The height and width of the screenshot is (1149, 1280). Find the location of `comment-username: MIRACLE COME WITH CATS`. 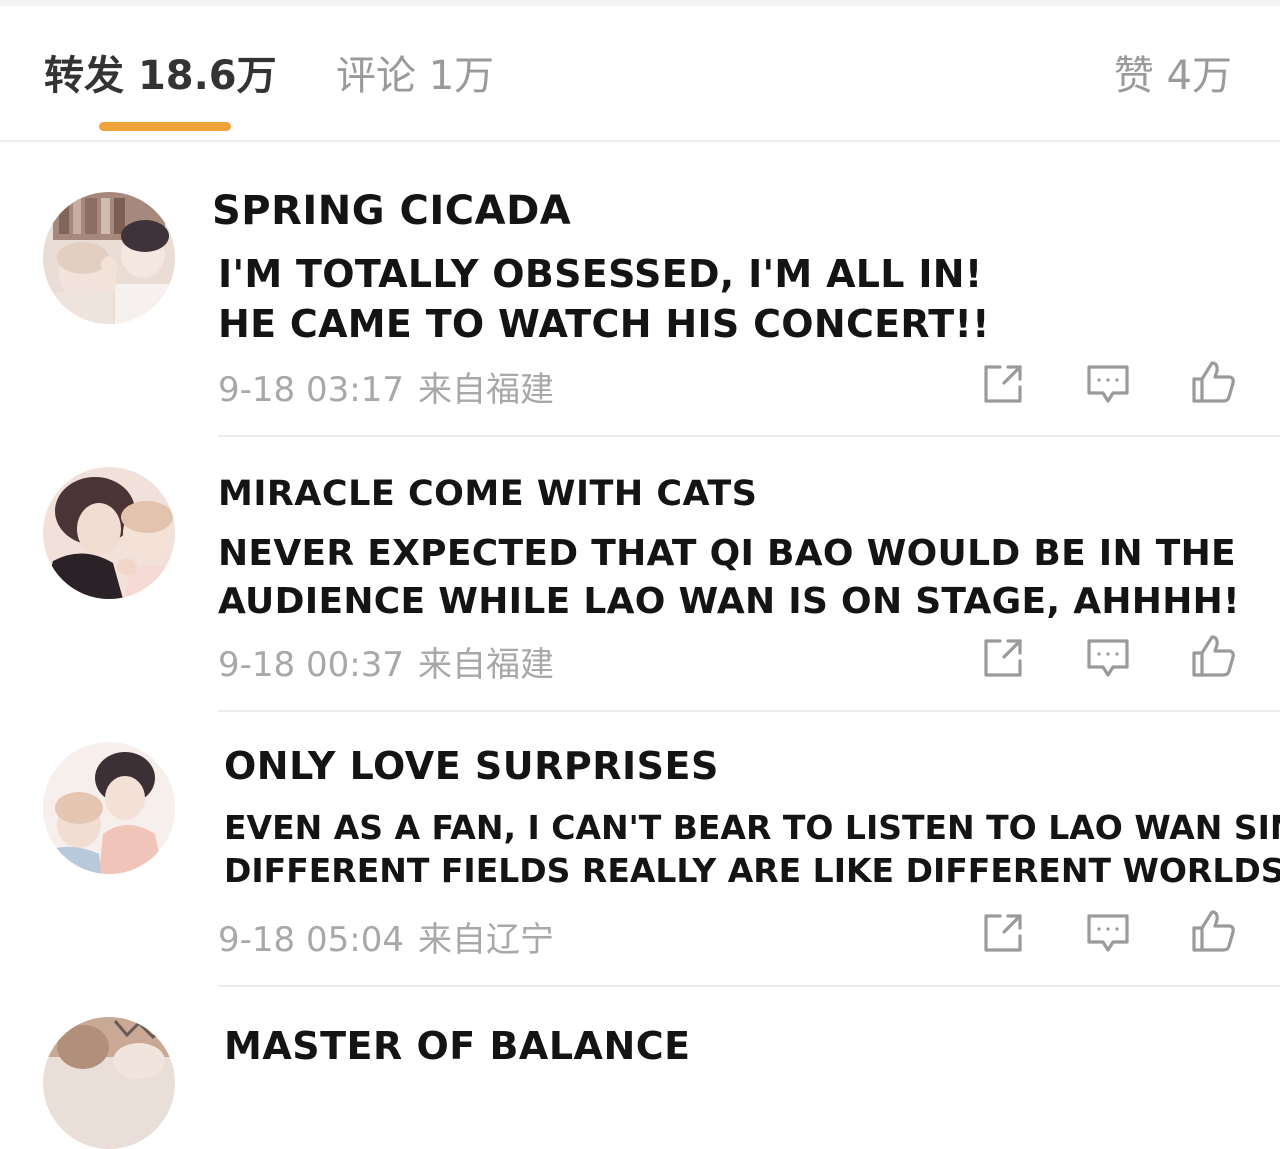

comment-username: MIRACLE COME WITH CATS is located at coordinates (487, 494).